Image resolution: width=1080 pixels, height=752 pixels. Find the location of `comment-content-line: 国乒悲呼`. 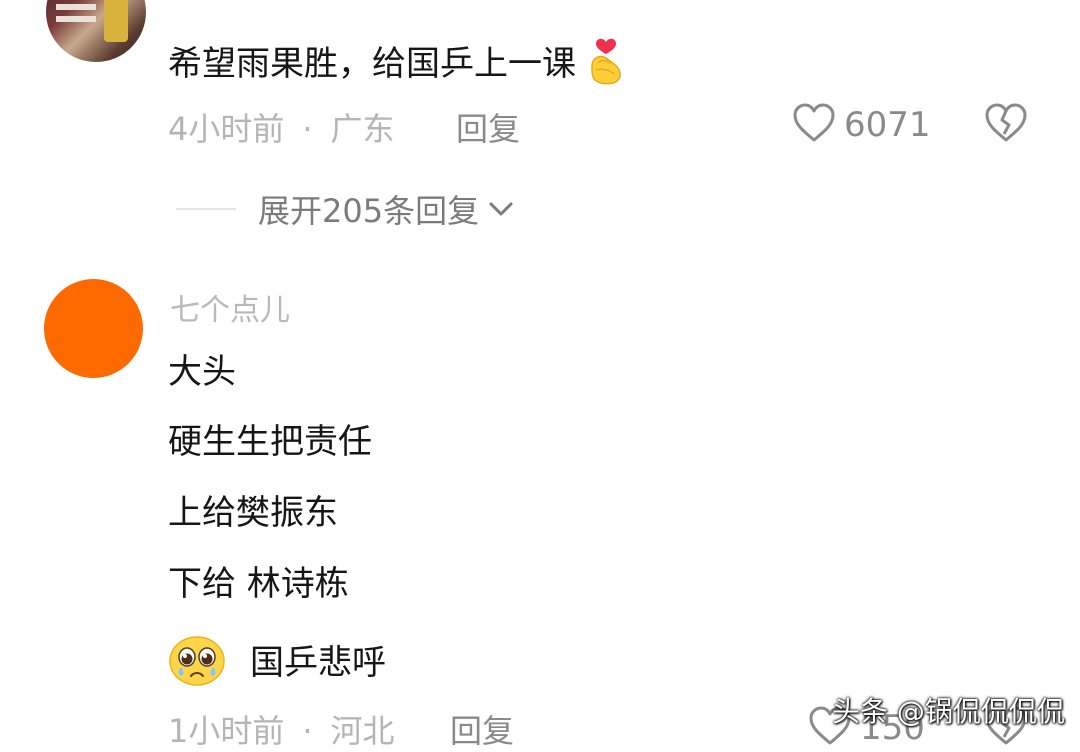

comment-content-line: 国乒悲呼 is located at coordinates (277, 664).